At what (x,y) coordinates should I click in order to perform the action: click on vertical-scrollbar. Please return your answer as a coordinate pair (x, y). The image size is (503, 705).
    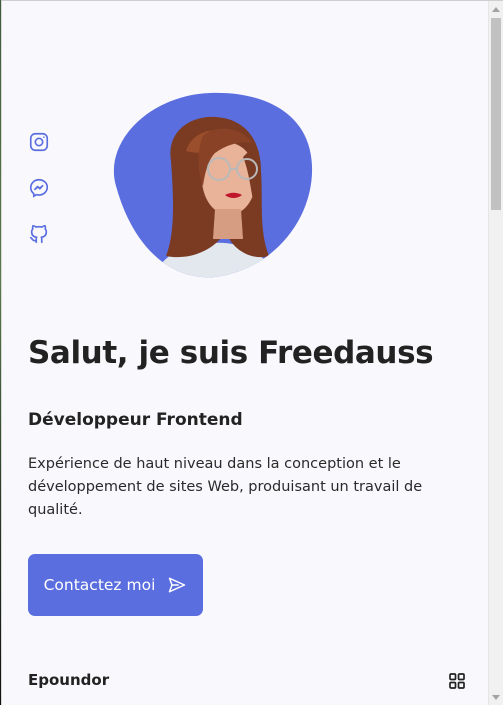
    Looking at the image, I should click on (495, 353).